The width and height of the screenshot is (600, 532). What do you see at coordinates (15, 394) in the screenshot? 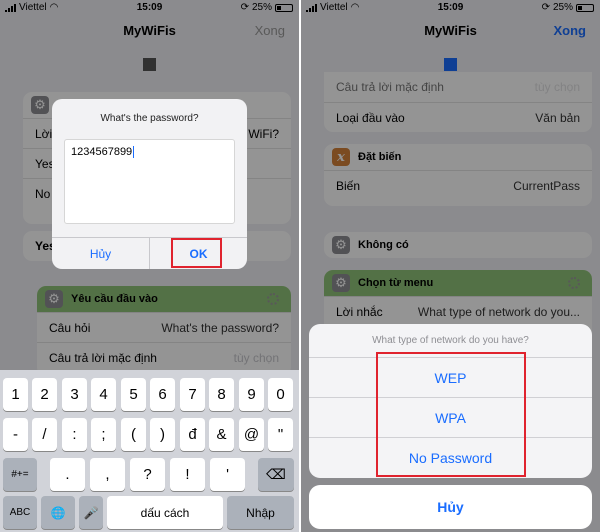
I see `key-1: 1` at bounding box center [15, 394].